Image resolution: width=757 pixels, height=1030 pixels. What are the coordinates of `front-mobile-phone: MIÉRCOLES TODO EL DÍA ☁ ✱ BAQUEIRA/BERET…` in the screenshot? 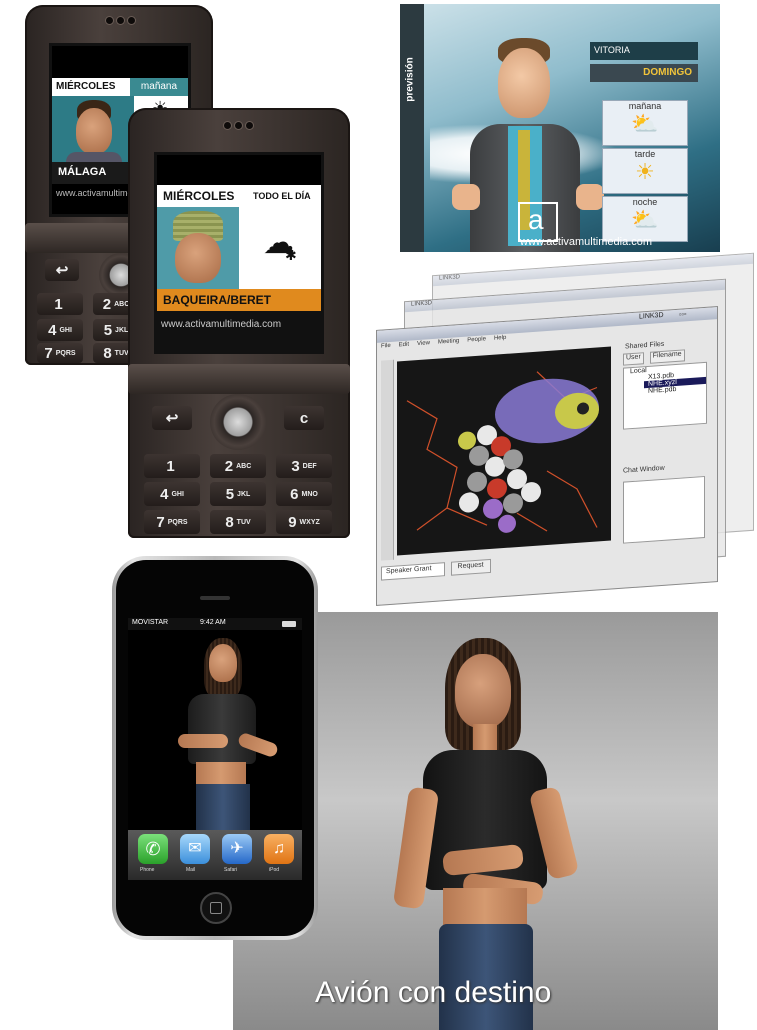 It's located at (239, 323).